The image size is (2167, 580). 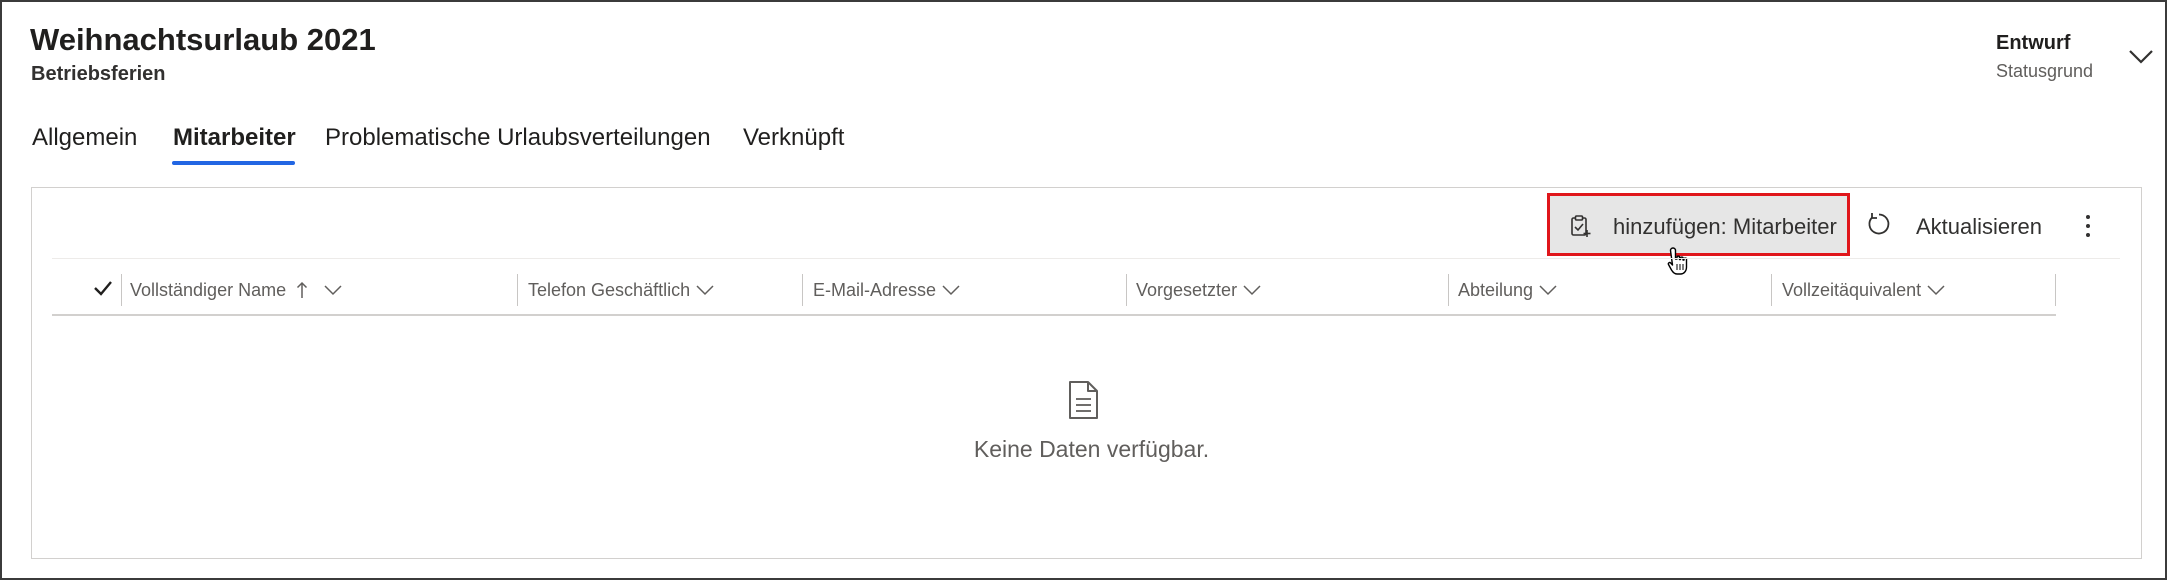 I want to click on toolbar-divider, so click(x=1086, y=258).